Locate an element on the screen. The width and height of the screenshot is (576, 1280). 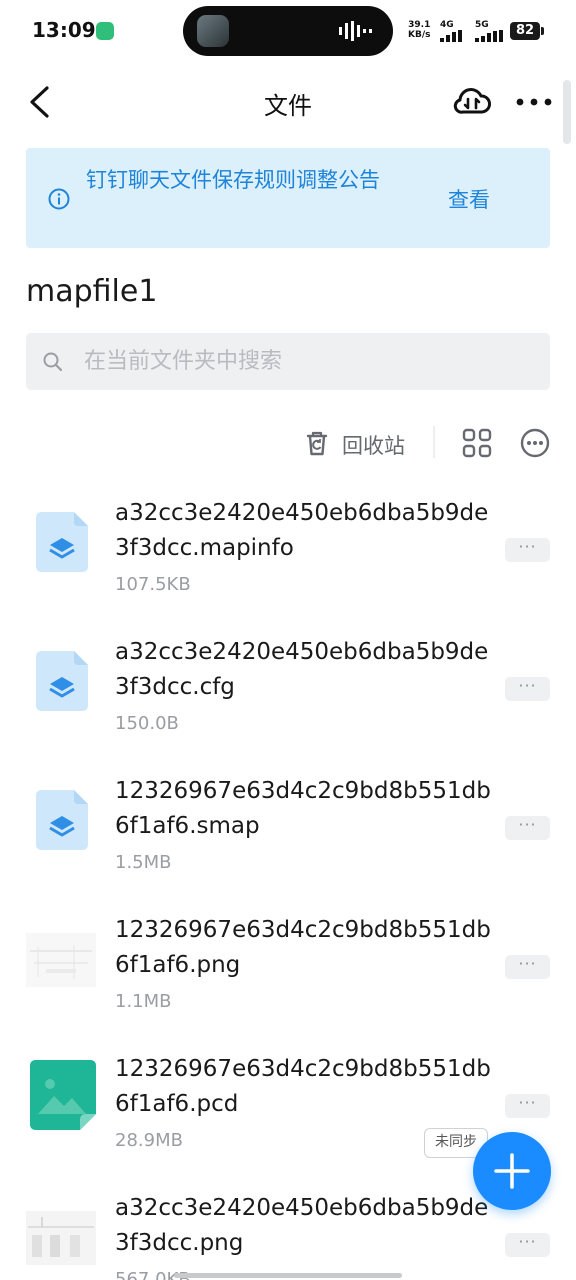
network-speed: 39.1 KB/s is located at coordinates (419, 30).